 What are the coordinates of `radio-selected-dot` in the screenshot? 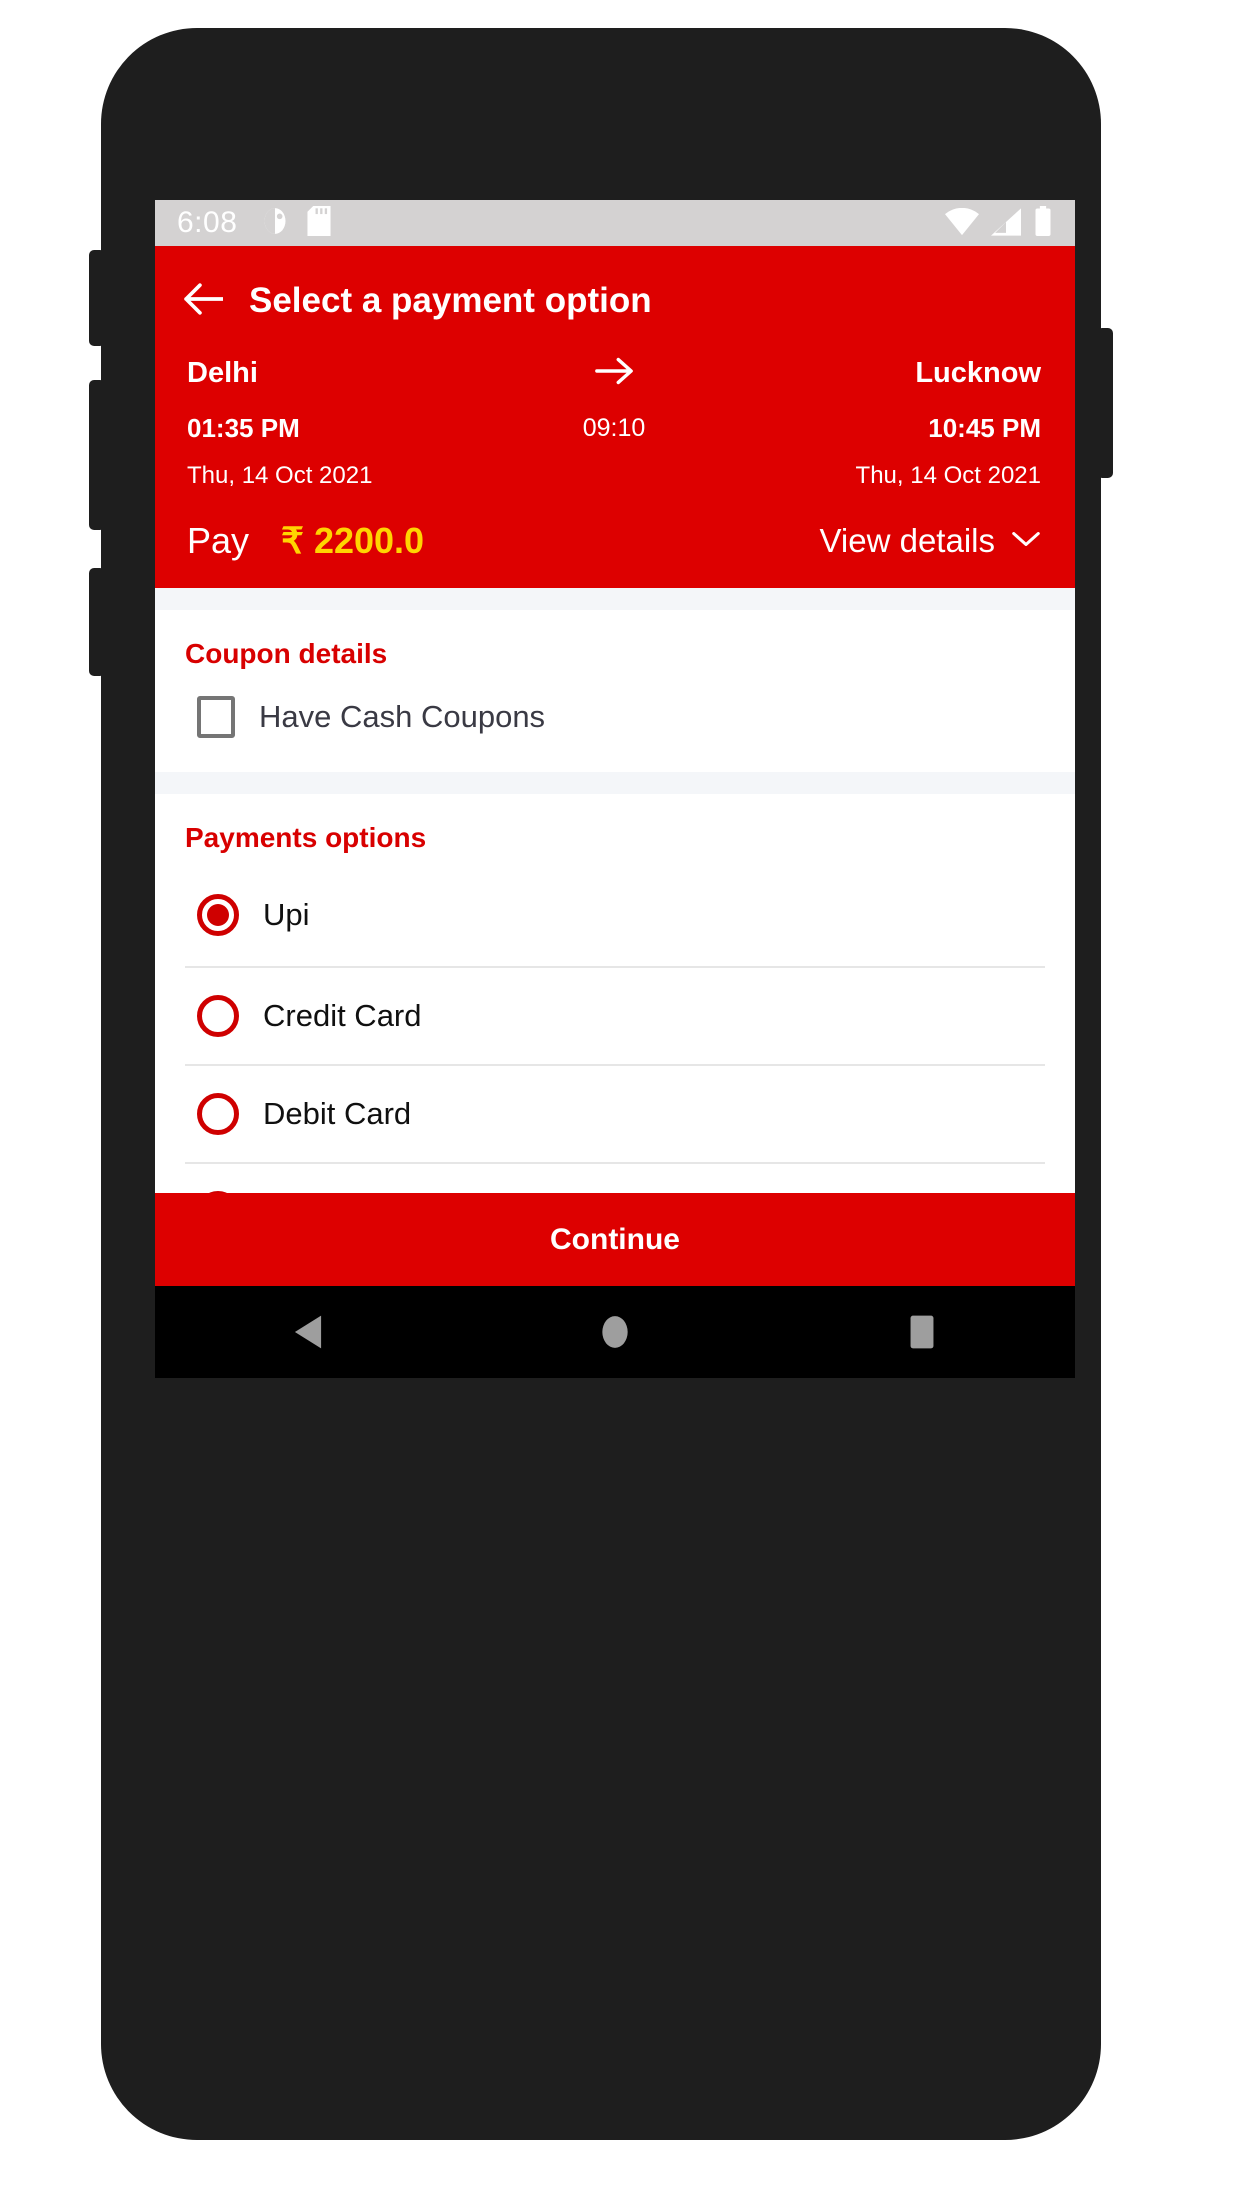 It's located at (218, 915).